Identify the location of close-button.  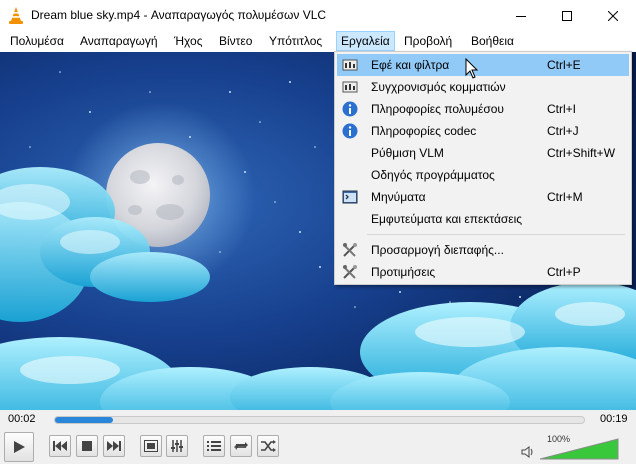
(613, 15).